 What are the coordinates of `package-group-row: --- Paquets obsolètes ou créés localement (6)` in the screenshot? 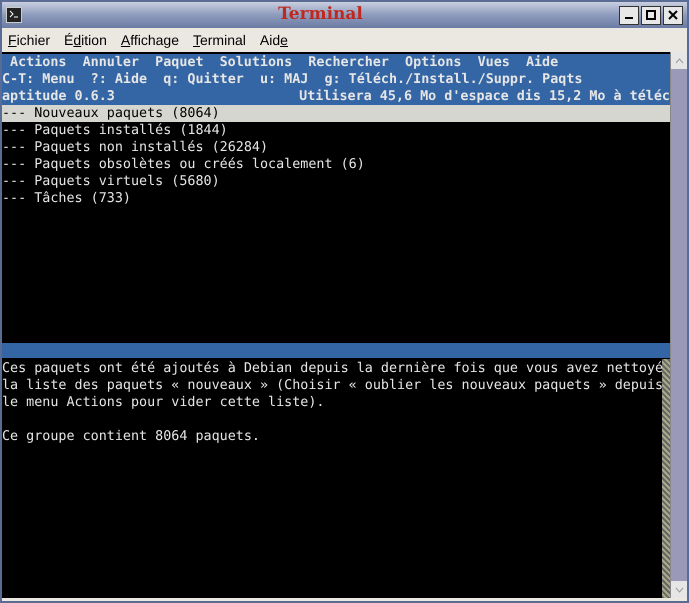 It's located at (336, 164).